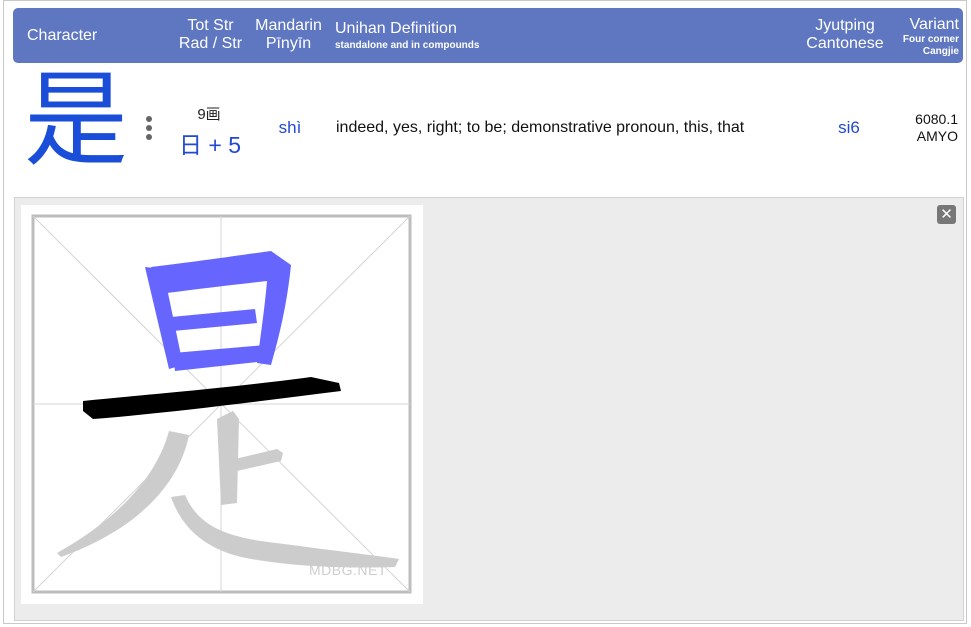 This screenshot has width=971, height=627. I want to click on header-mandarin-label: Mandarin, so click(288, 25).